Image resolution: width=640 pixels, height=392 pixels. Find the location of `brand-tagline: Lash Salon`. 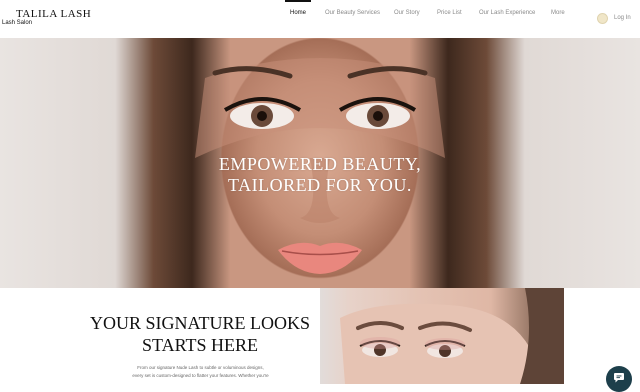

brand-tagline: Lash Salon is located at coordinates (17, 23).